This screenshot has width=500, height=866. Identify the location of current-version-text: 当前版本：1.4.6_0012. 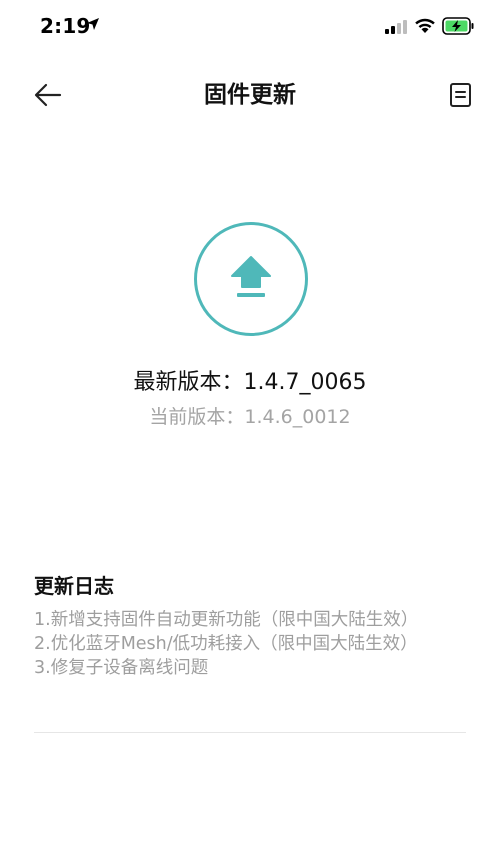
(250, 417).